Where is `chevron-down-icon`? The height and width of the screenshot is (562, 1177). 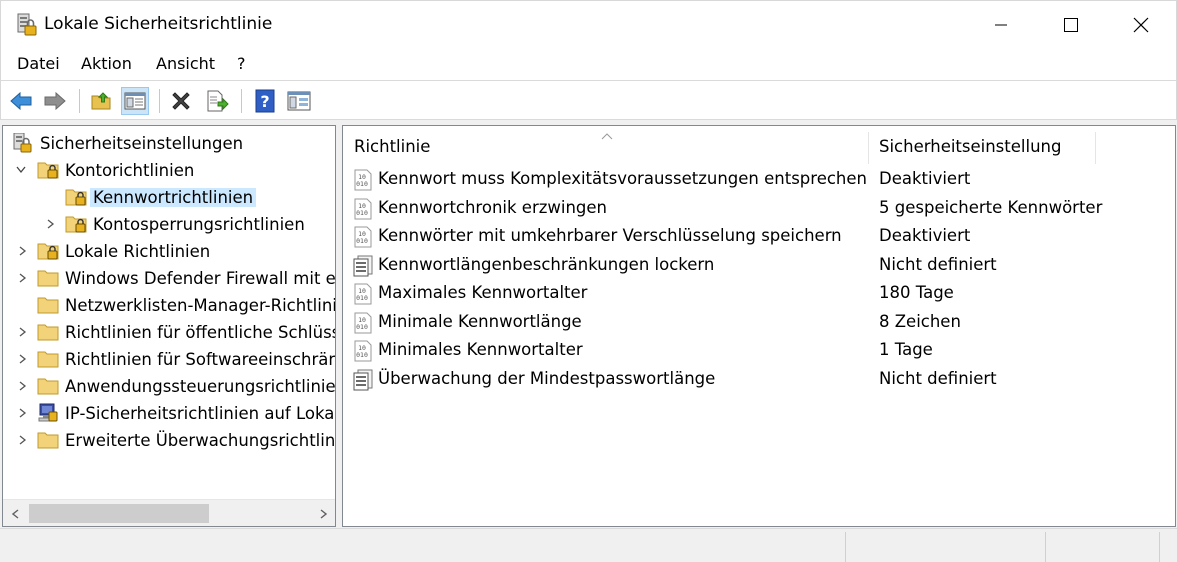 chevron-down-icon is located at coordinates (21, 170).